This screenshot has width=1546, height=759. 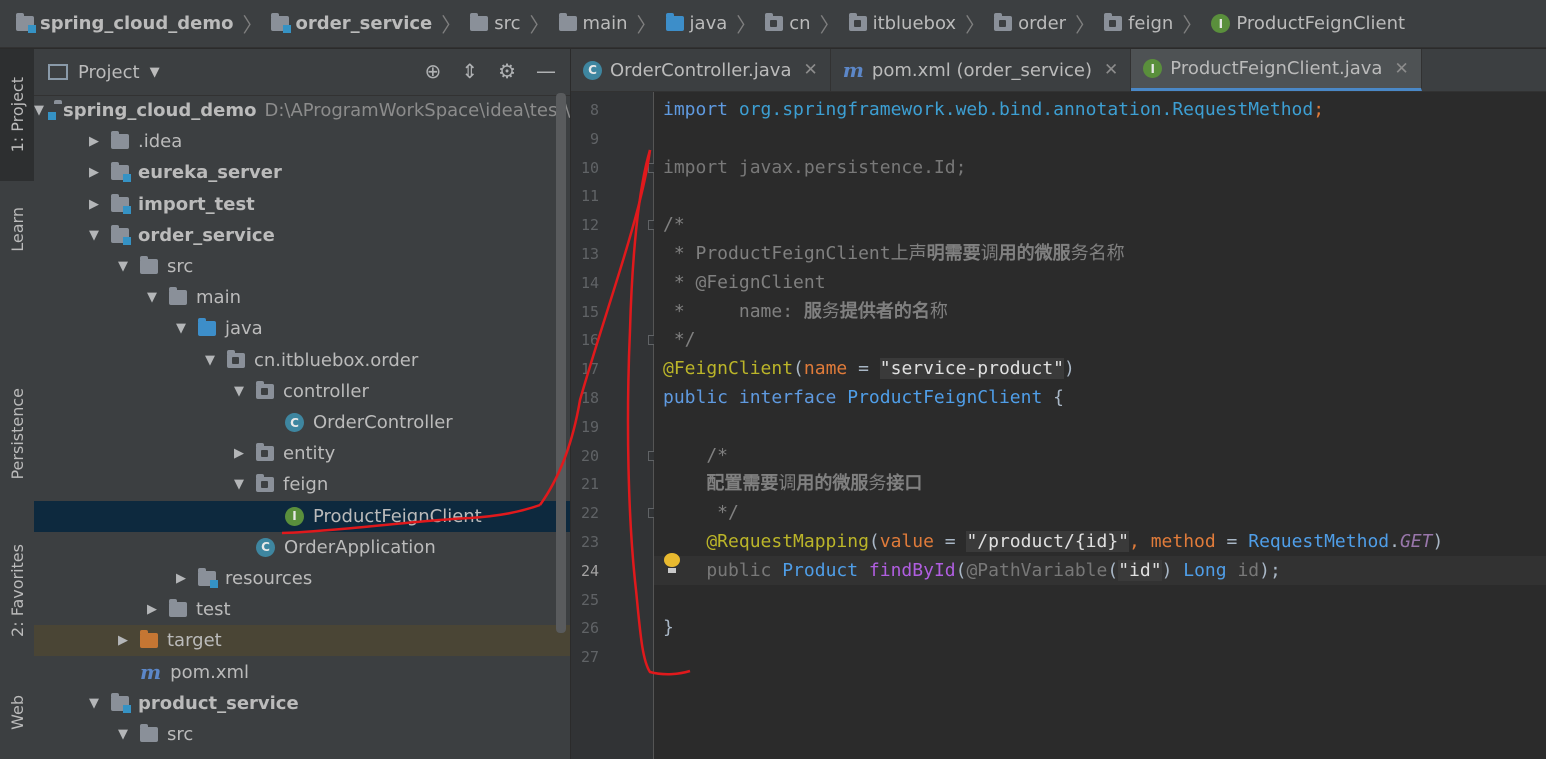 What do you see at coordinates (109, 72) in the screenshot?
I see `project-view-title: Project` at bounding box center [109, 72].